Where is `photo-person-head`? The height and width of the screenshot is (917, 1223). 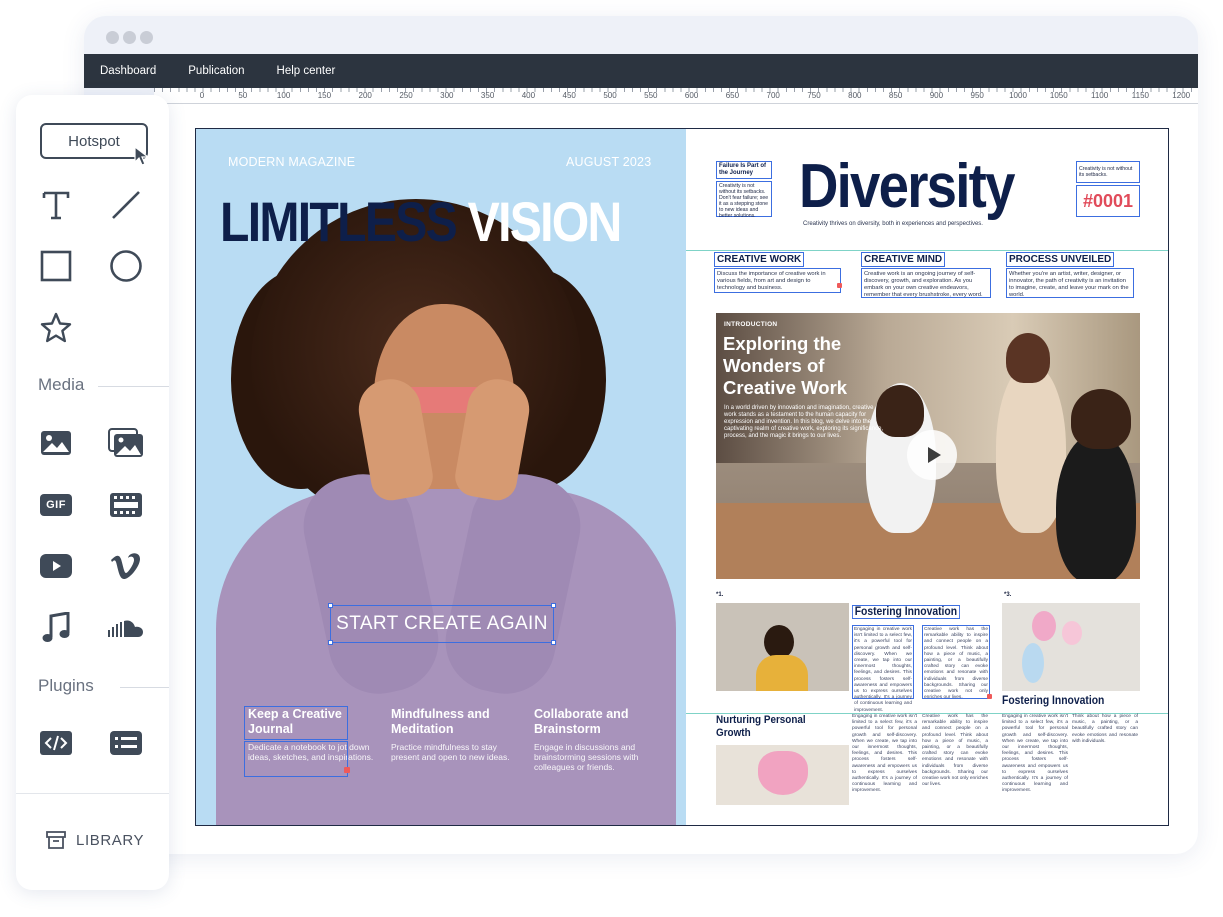 photo-person-head is located at coordinates (1028, 358).